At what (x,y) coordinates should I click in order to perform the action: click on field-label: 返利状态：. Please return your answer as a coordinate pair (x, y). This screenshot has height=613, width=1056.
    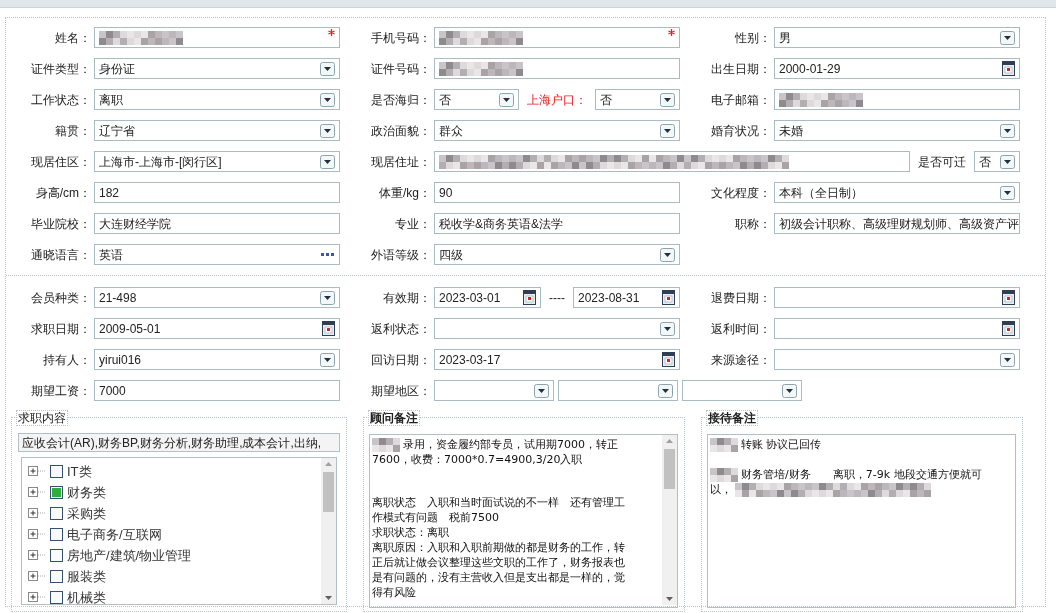
    Looking at the image, I should click on (401, 329).